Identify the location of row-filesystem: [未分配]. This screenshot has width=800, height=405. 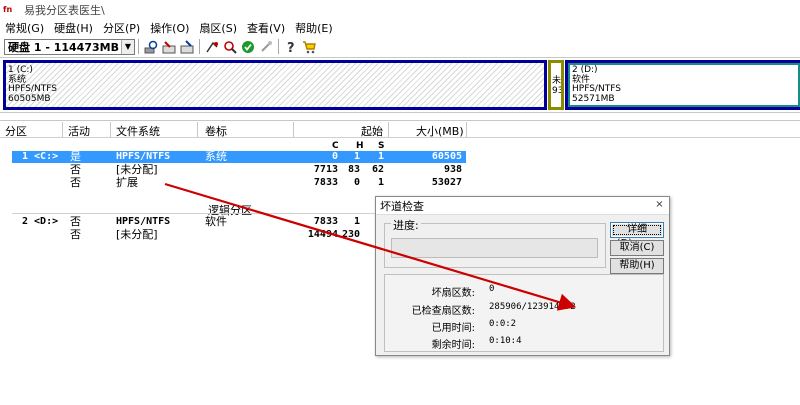
(137, 234).